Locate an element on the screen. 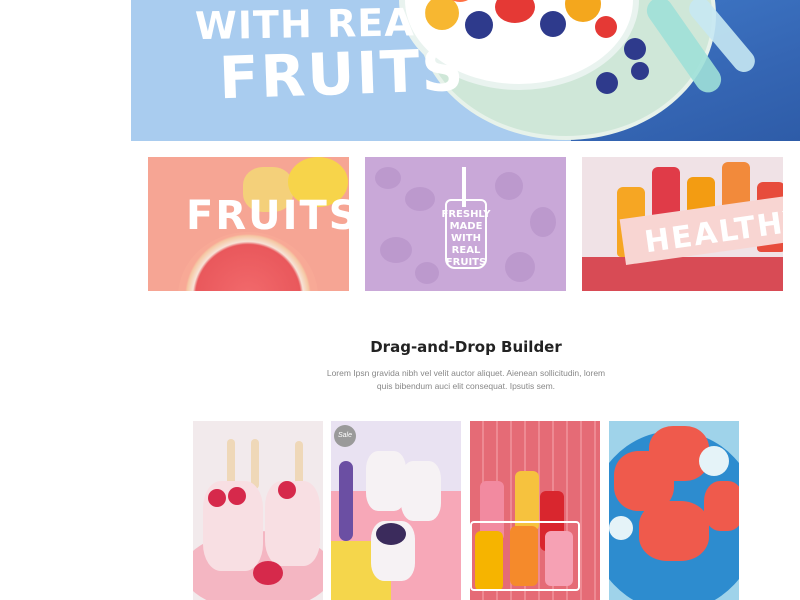 The image size is (800, 600). grapefruit-image is located at coordinates (248, 261).